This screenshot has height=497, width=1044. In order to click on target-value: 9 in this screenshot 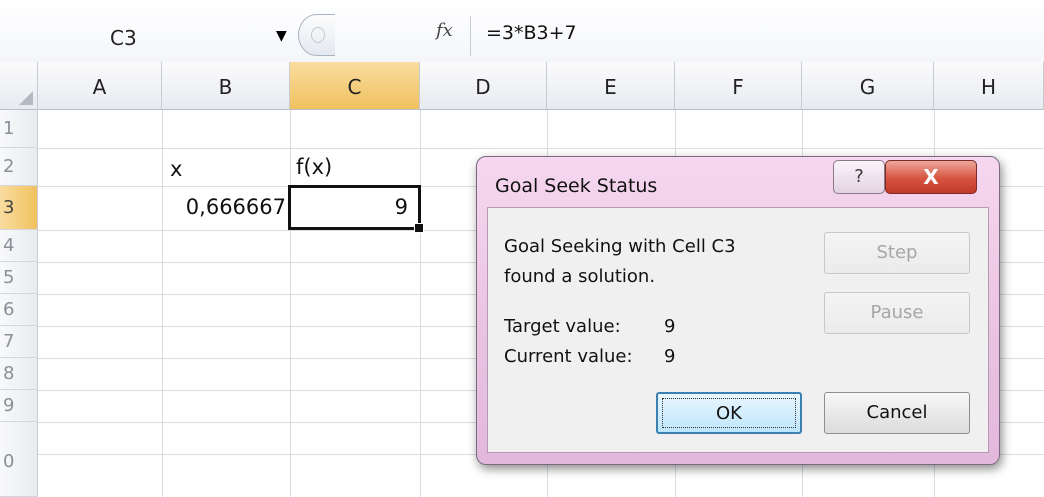, I will do `click(670, 326)`.